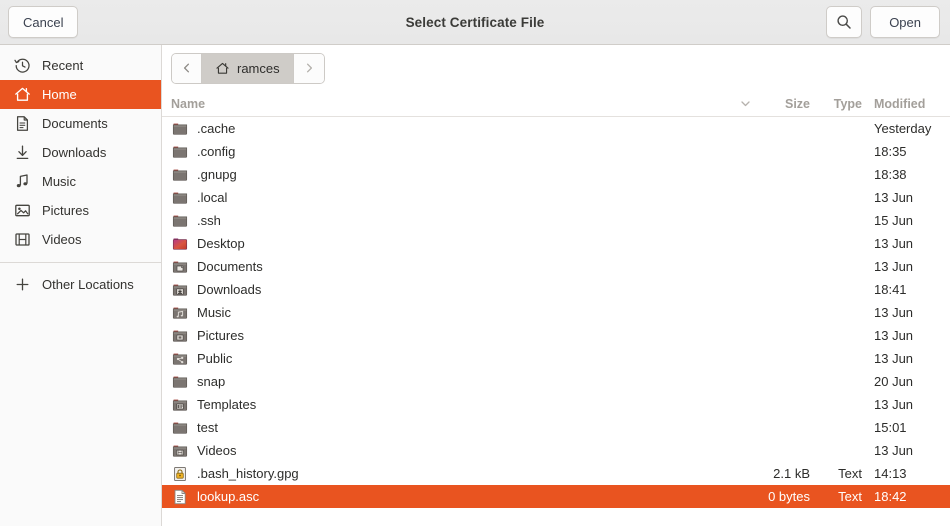 The height and width of the screenshot is (526, 950). Describe the element at coordinates (75, 123) in the screenshot. I see `sidebar-item-label: Documents` at that location.